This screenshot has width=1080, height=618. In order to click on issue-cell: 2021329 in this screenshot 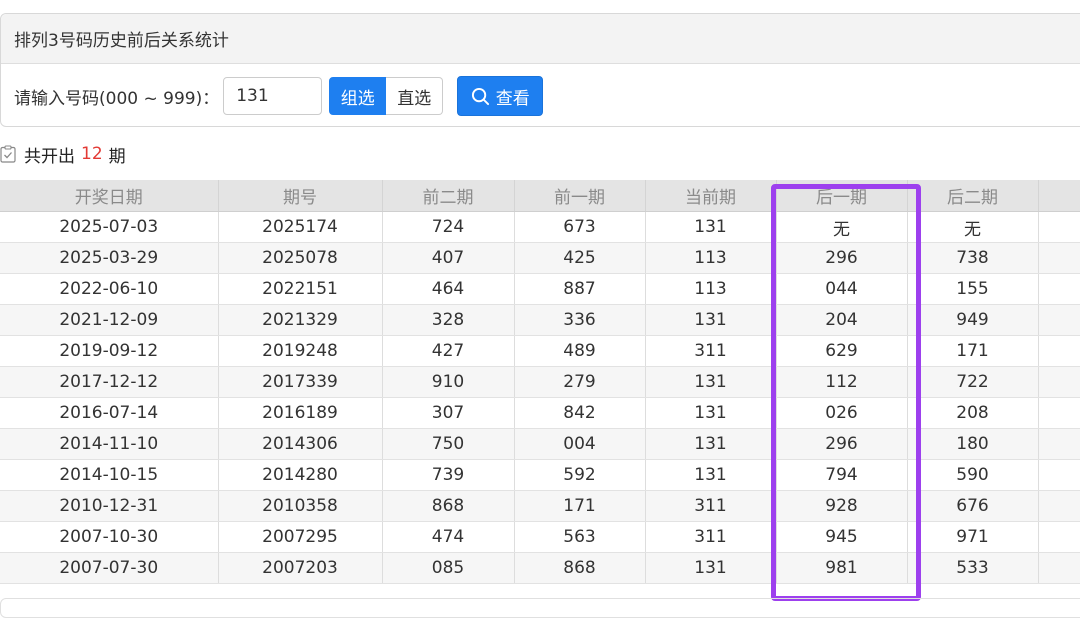, I will do `click(300, 320)`.